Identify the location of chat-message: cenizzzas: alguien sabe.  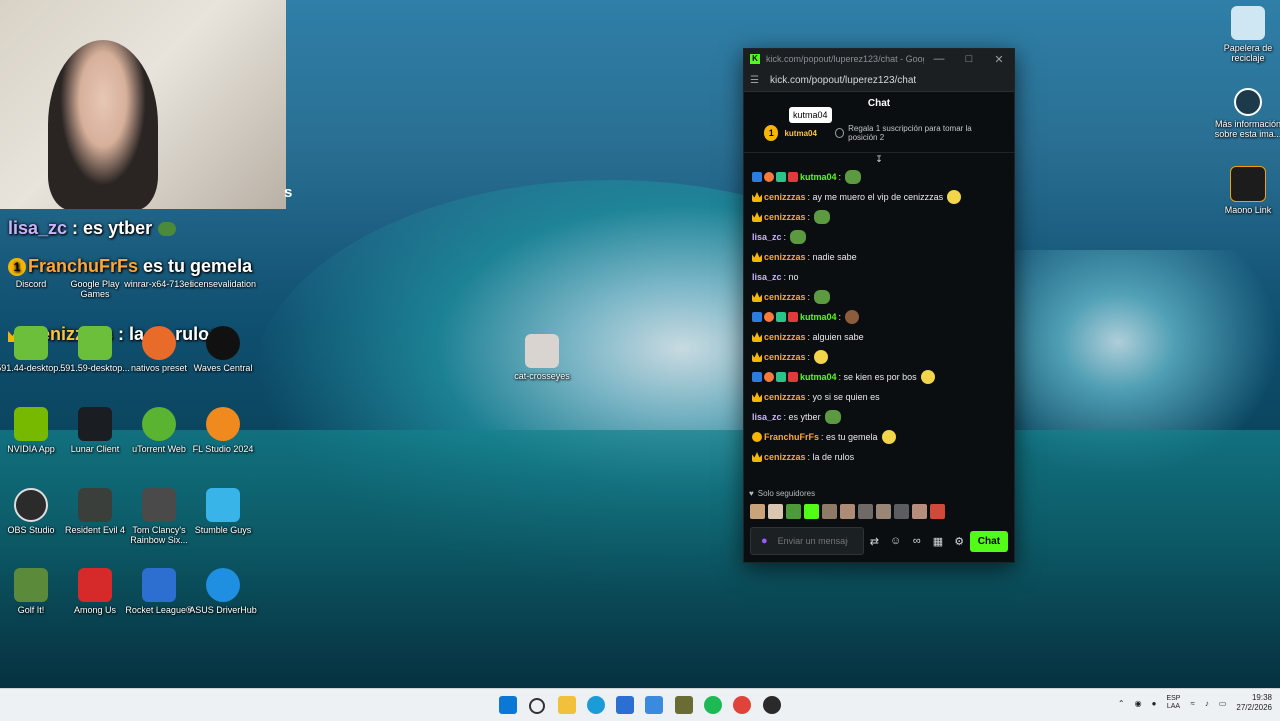
(879, 337).